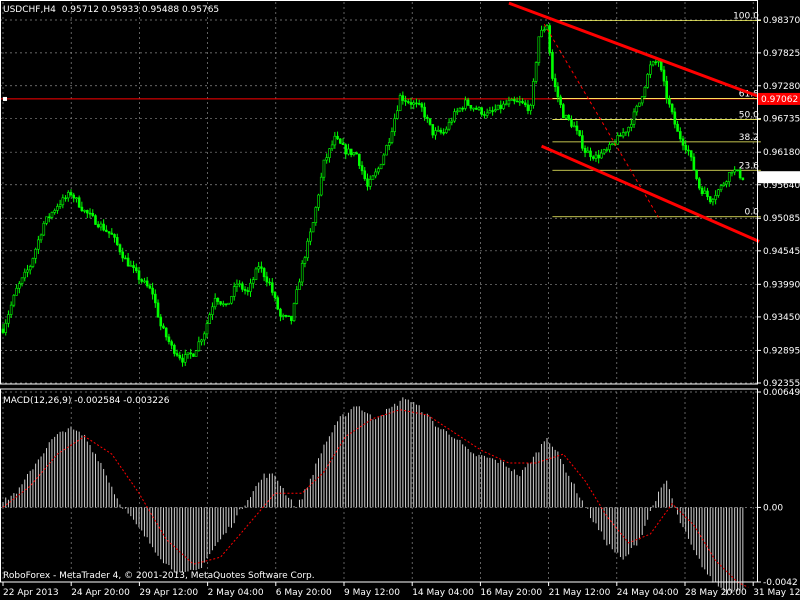 This screenshot has width=800, height=600. What do you see at coordinates (749, 116) in the screenshot?
I see `fib-level-label: 50.0` at bounding box center [749, 116].